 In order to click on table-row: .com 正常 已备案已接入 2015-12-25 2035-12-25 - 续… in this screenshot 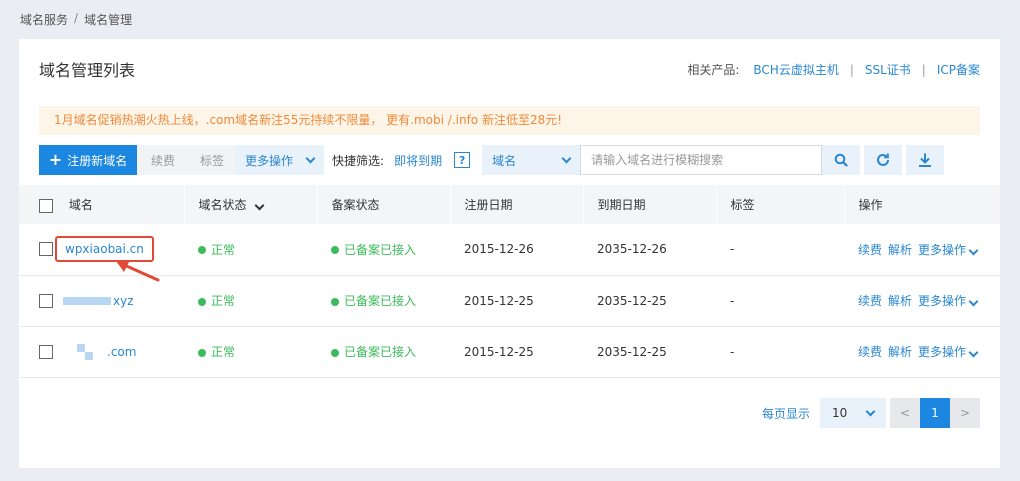, I will do `click(509, 352)`.